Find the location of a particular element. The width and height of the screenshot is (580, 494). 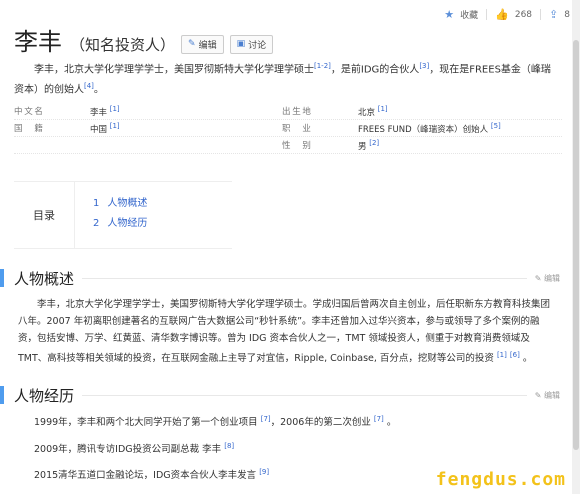

toc-list: 1 人物概述 2 人物经历 is located at coordinates (111, 215).